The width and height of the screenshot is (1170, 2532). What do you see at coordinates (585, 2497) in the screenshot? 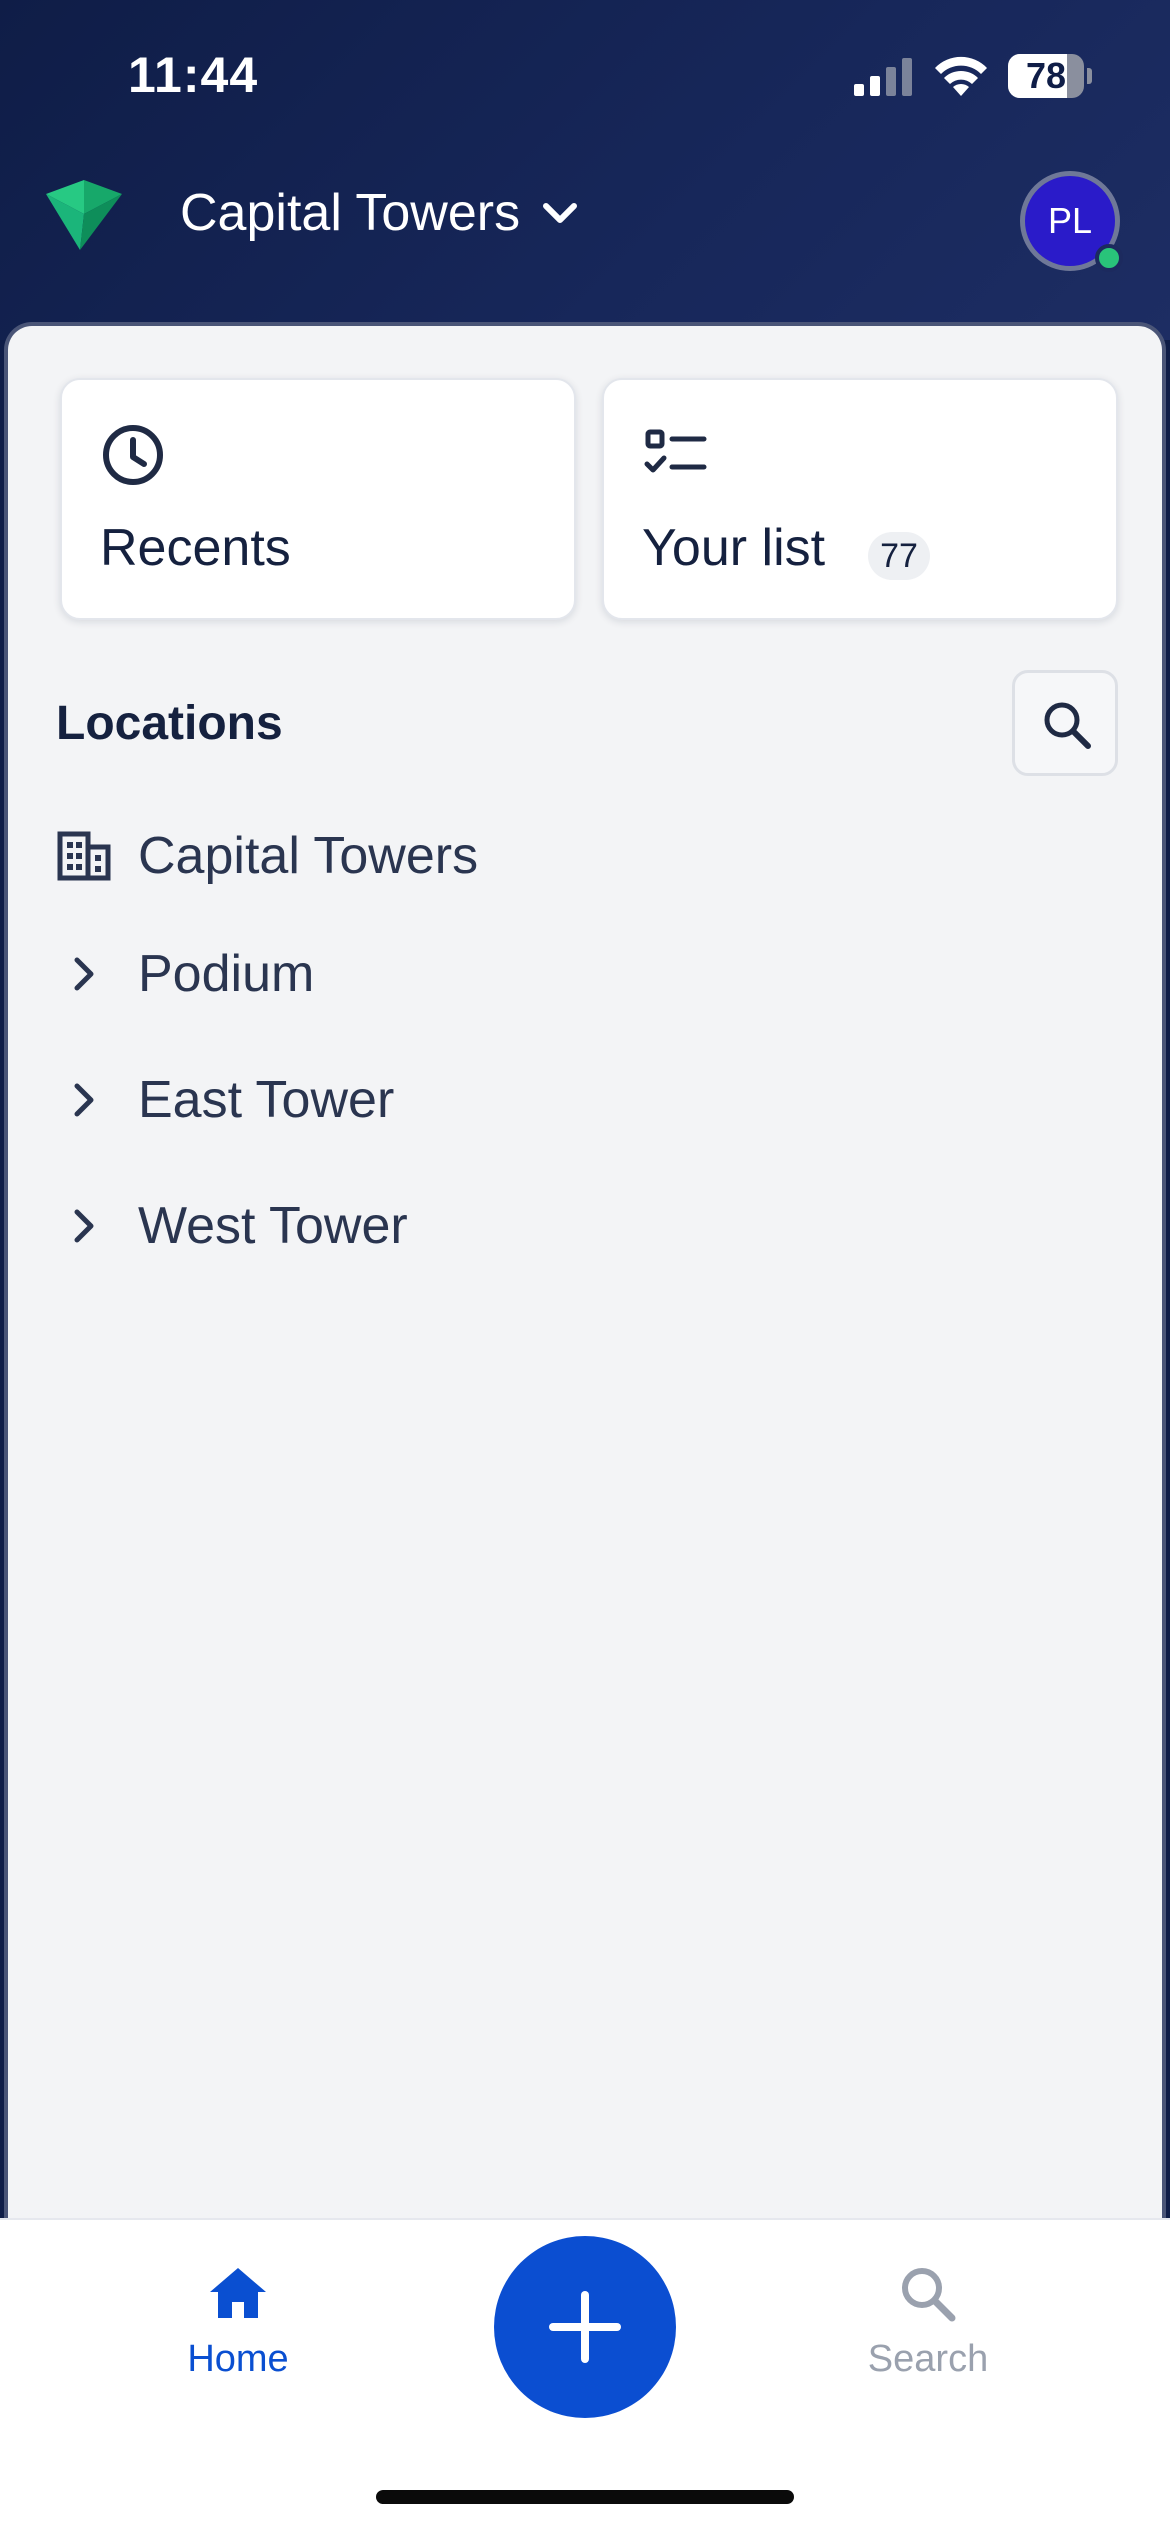
I see `home-indicator` at bounding box center [585, 2497].